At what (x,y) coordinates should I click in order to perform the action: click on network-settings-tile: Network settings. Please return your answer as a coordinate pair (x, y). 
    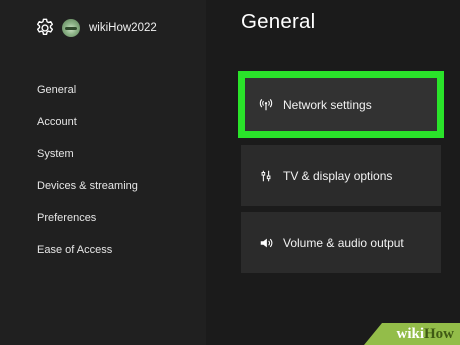
    Looking at the image, I should click on (341, 104).